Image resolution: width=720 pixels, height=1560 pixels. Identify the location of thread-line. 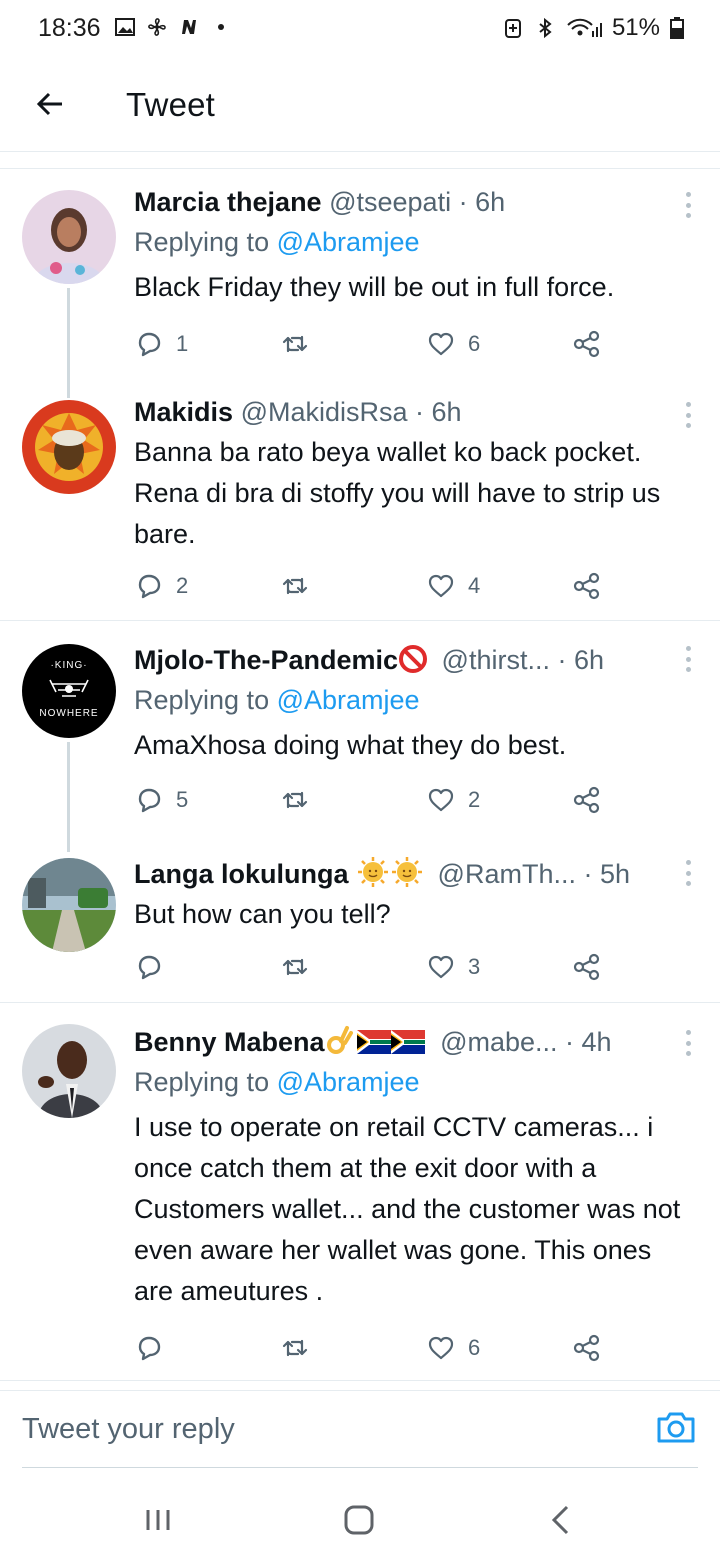
(68, 343).